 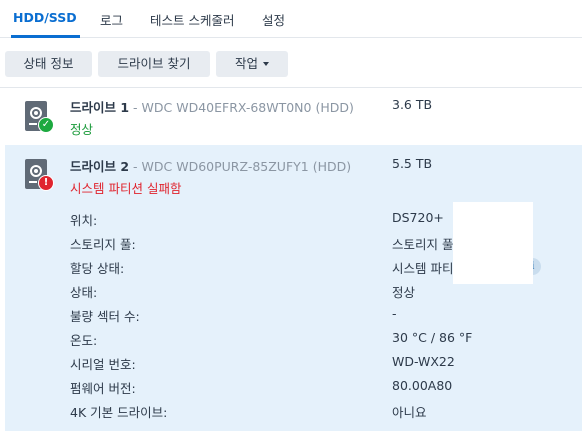 I want to click on check-icon: ✓, so click(x=46, y=125).